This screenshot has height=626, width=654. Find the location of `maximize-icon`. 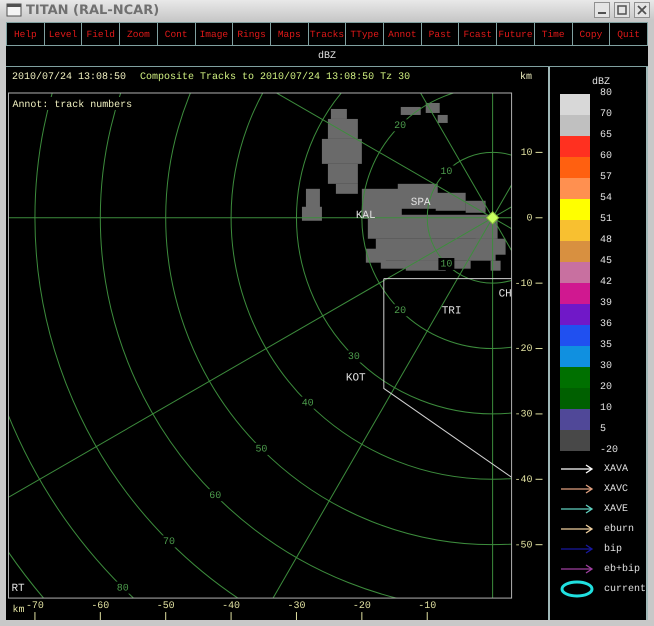

maximize-icon is located at coordinates (622, 10).